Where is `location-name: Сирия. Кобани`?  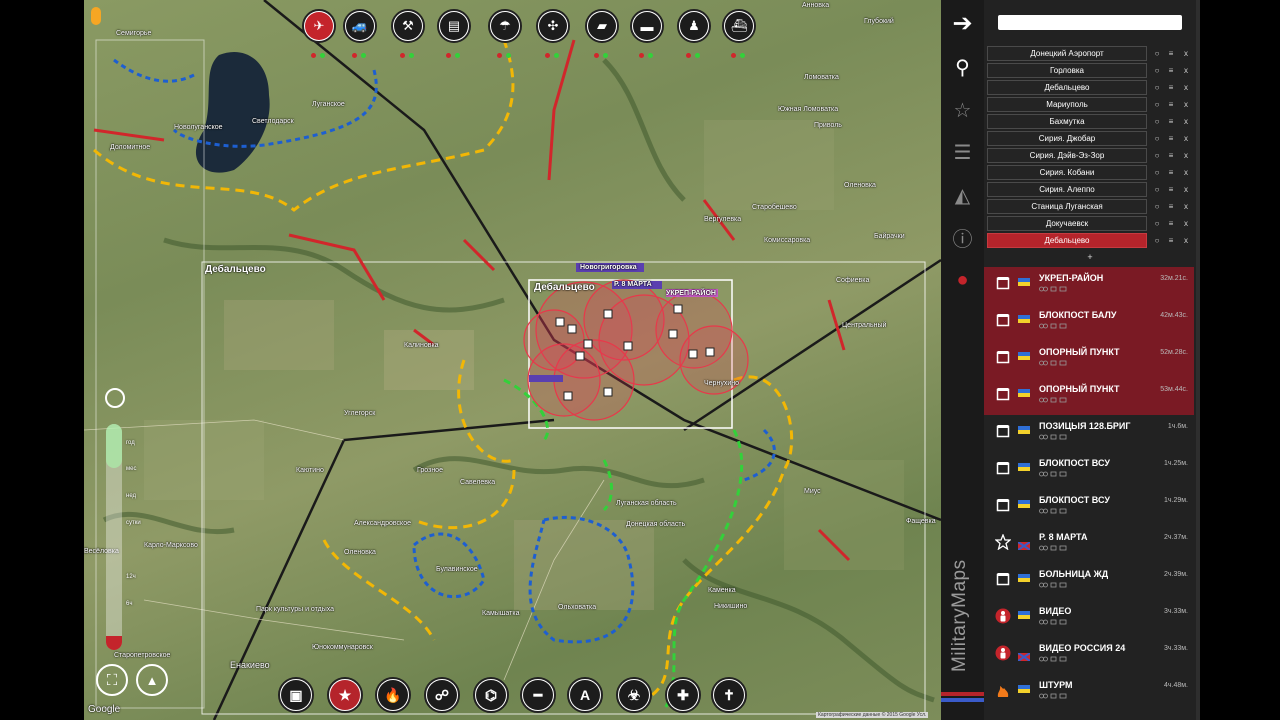
location-name: Сирия. Кобани is located at coordinates (1067, 172).